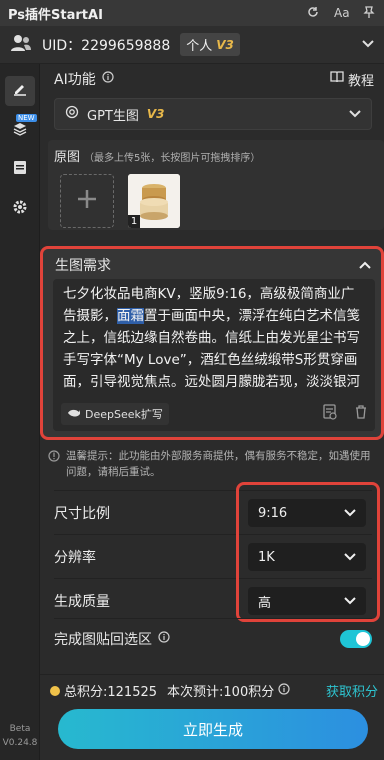  Describe the element at coordinates (55, 15) in the screenshot. I see `app-title: Ps插件StartAI` at that location.